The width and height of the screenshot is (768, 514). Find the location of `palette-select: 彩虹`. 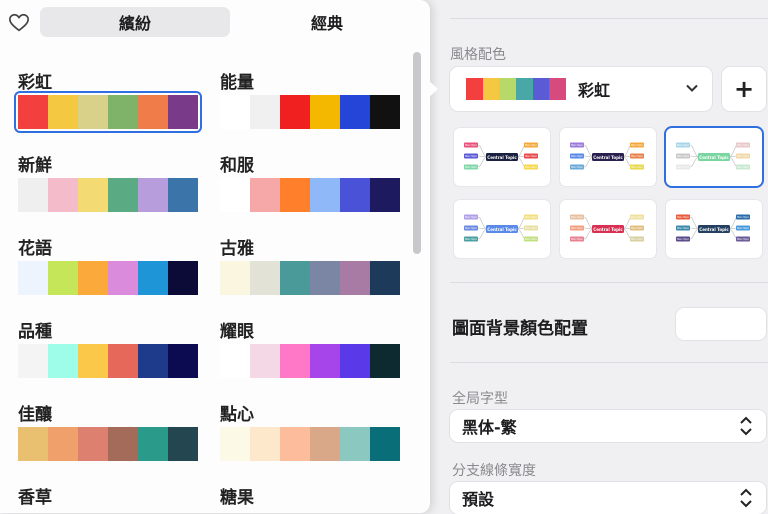

palette-select: 彩虹 is located at coordinates (581, 89).